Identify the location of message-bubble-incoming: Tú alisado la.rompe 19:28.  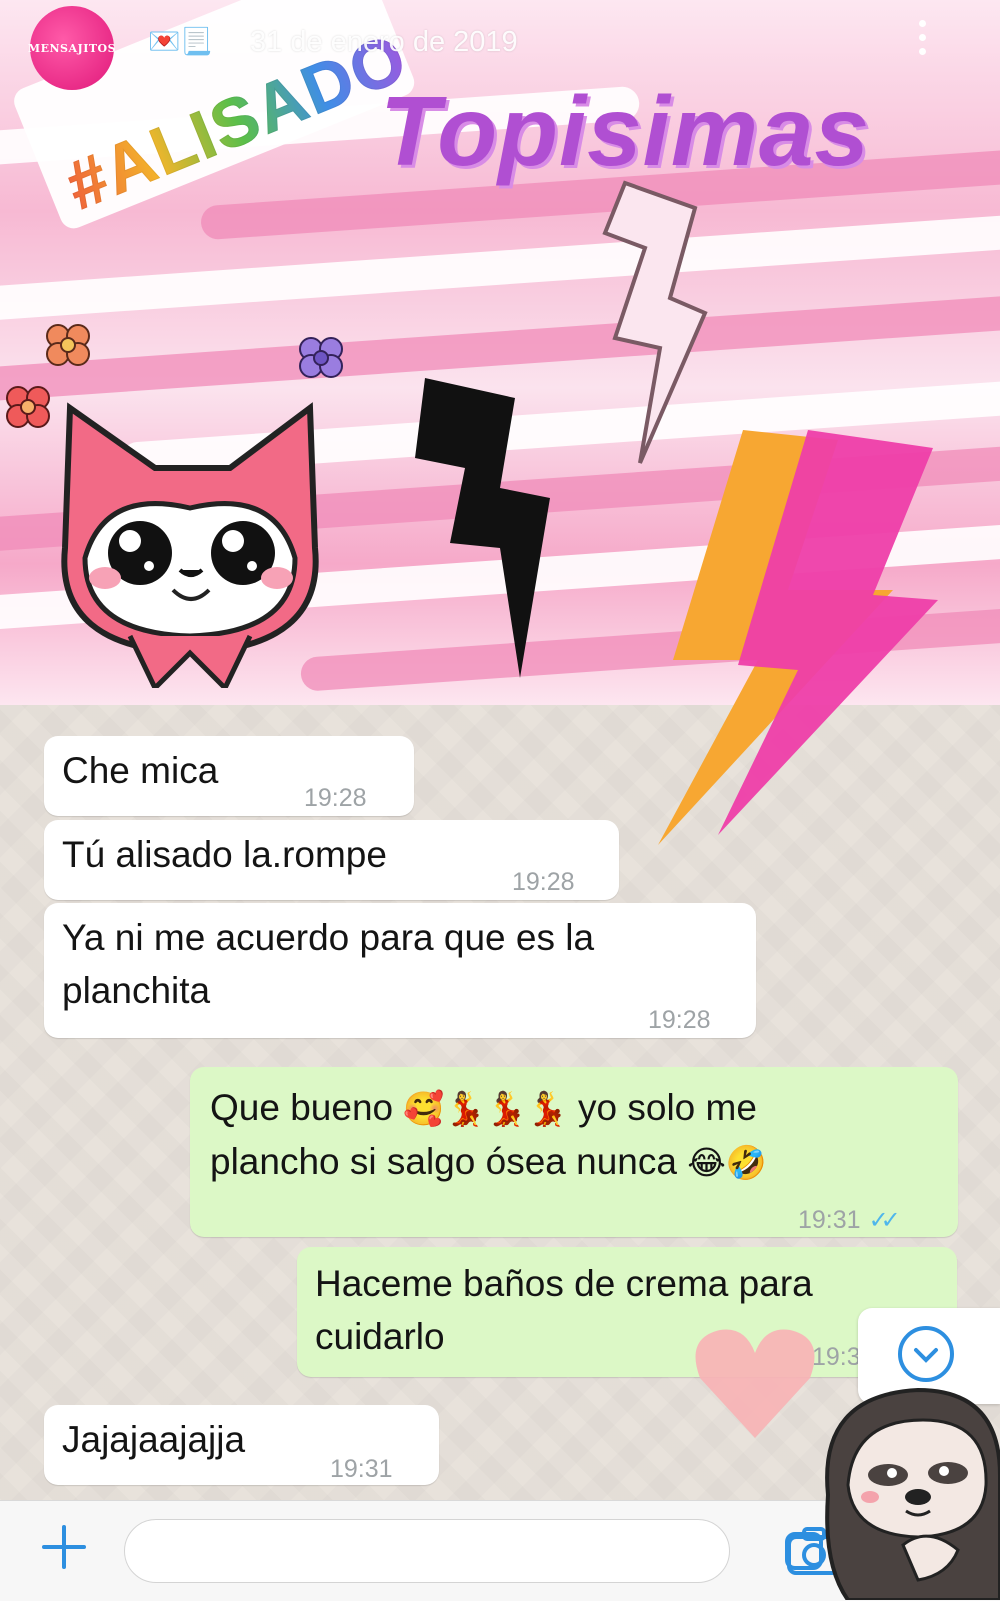
(331, 860).